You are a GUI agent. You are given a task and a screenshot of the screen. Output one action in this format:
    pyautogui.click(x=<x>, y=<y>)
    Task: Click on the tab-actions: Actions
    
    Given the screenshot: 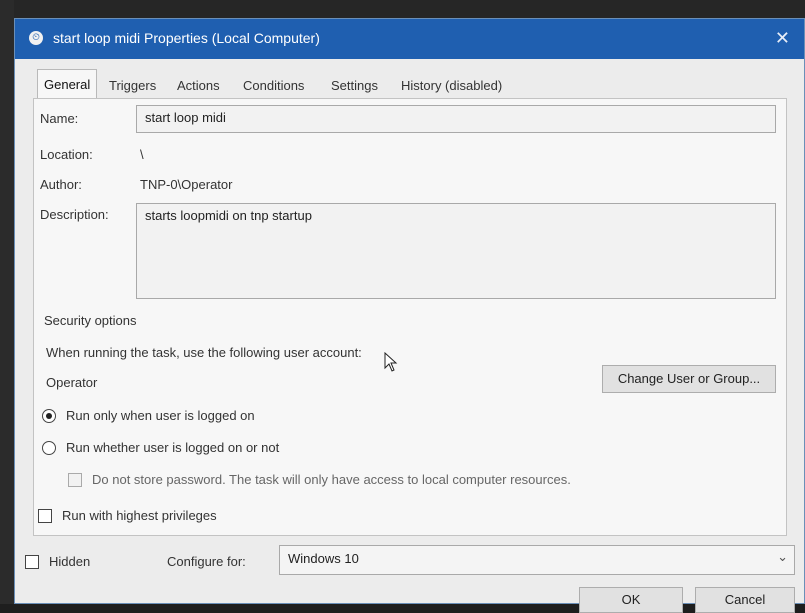 What is the action you would take?
    pyautogui.click(x=198, y=86)
    